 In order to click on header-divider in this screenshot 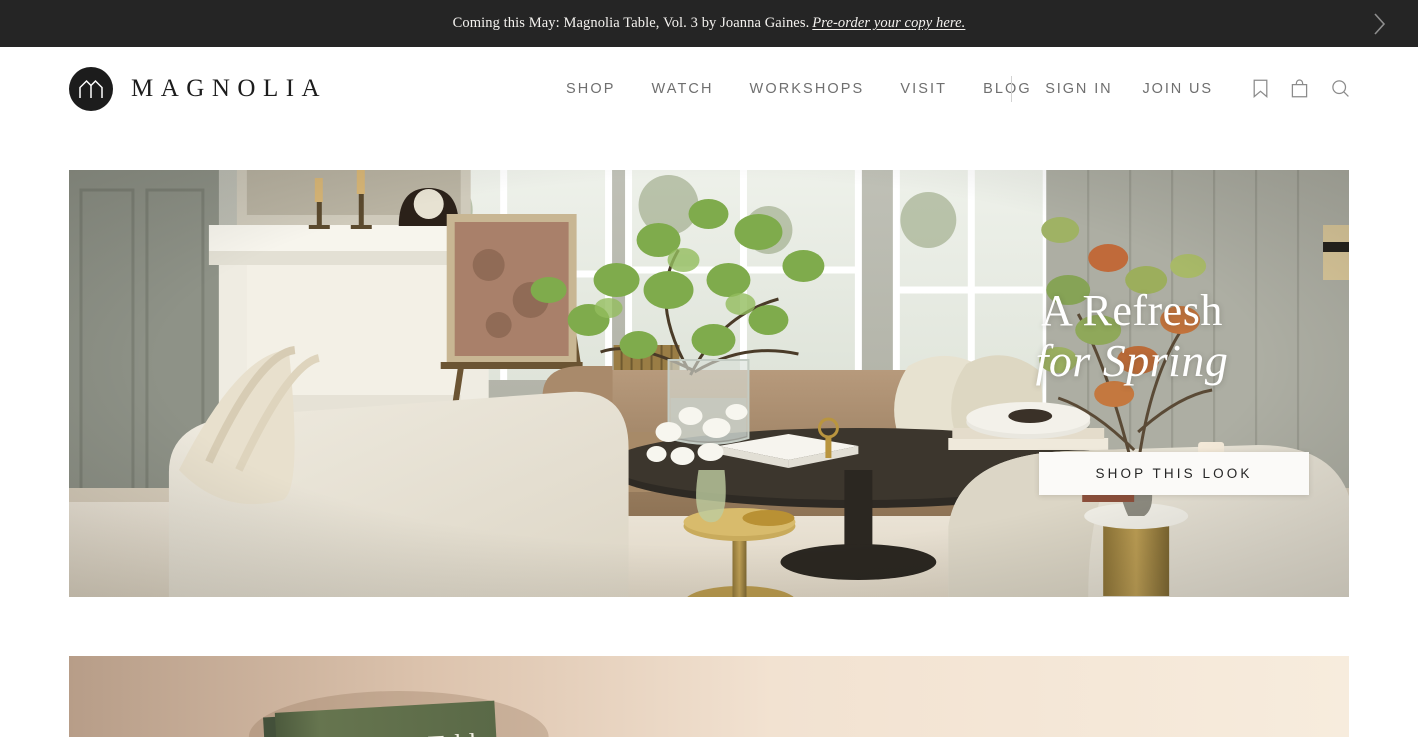, I will do `click(1012, 88)`.